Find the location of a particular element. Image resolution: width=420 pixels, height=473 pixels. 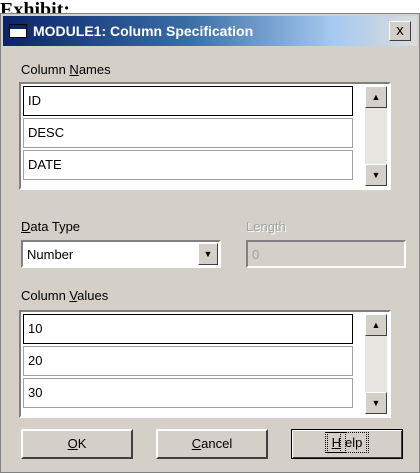

window-title: MODULE1: Column Specification is located at coordinates (143, 31).